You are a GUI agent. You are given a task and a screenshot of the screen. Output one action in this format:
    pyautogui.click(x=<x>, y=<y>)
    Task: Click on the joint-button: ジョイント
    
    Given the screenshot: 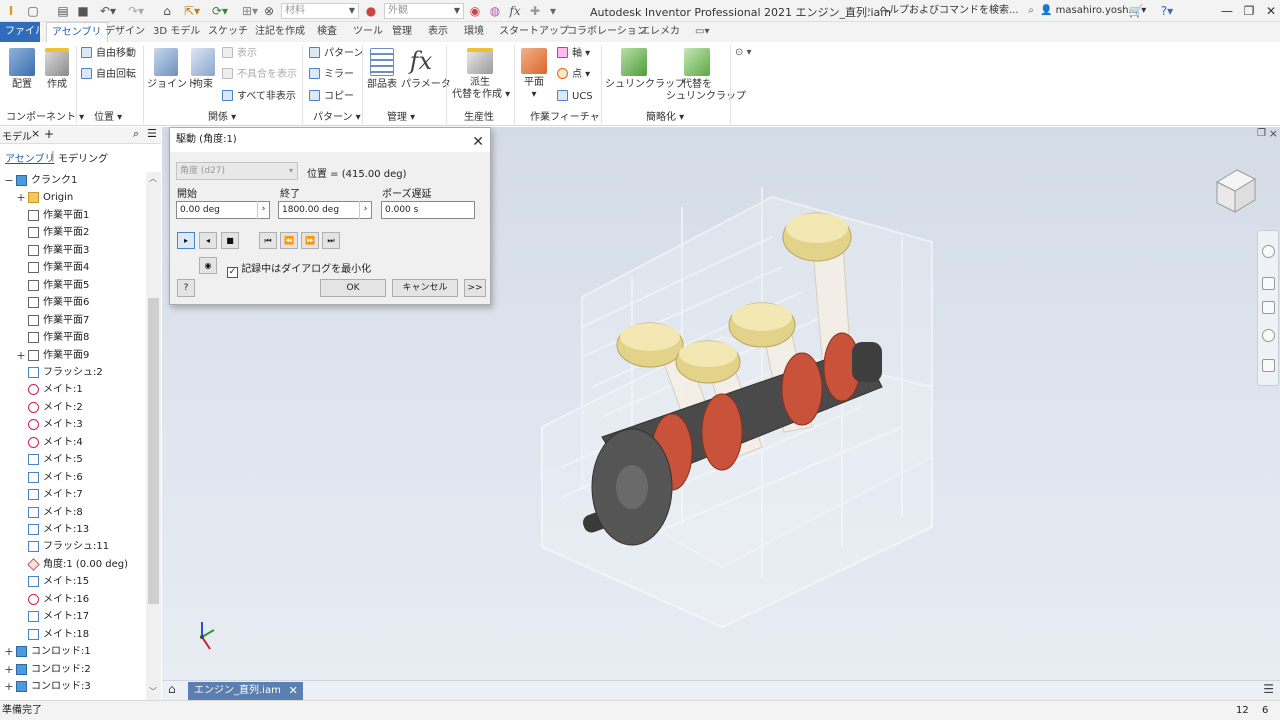 What is the action you would take?
    pyautogui.click(x=172, y=69)
    